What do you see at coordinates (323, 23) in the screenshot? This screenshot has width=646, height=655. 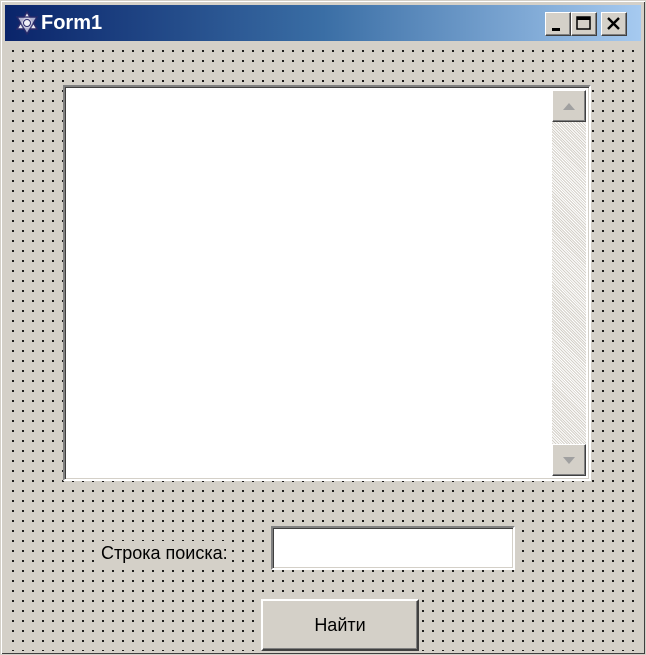 I see `title-bar: Form1` at bounding box center [323, 23].